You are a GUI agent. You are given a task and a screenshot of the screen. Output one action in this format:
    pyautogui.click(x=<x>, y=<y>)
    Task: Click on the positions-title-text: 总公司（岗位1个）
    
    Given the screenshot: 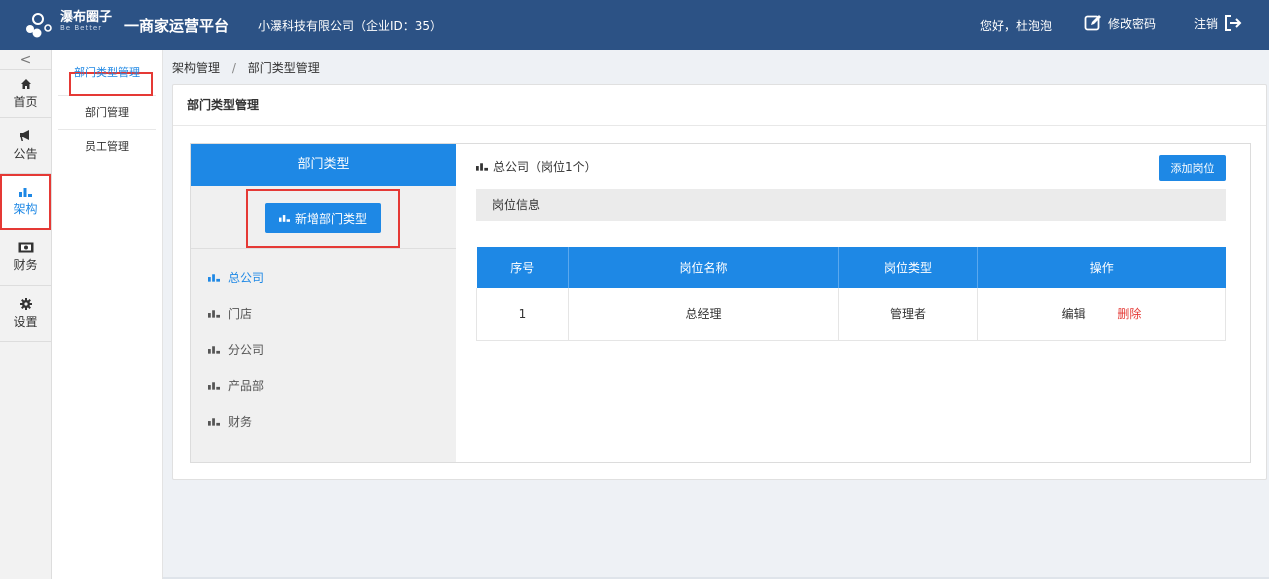 What is the action you would take?
    pyautogui.click(x=545, y=167)
    